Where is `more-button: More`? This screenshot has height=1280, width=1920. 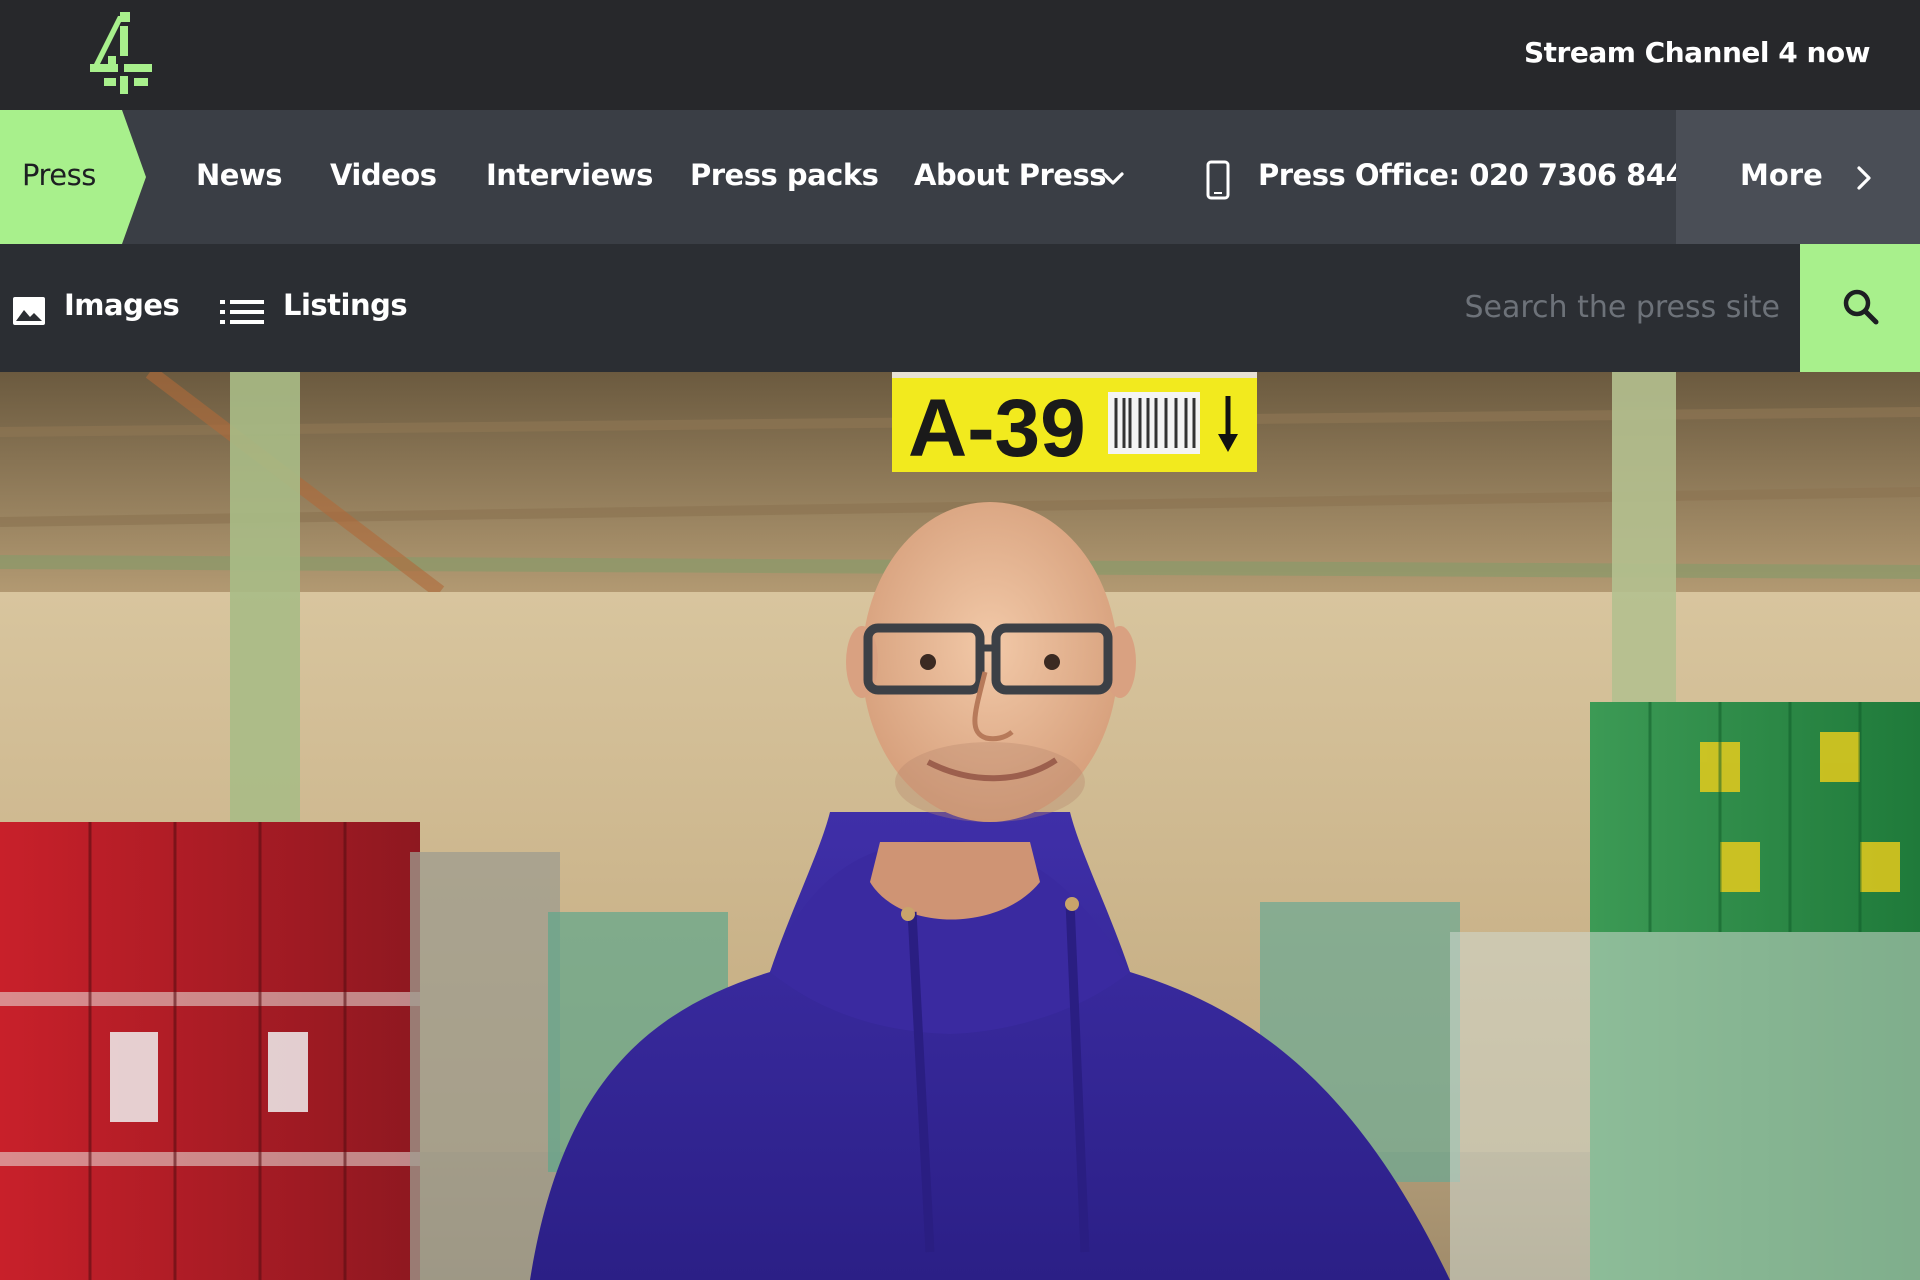 more-button: More is located at coordinates (1798, 177).